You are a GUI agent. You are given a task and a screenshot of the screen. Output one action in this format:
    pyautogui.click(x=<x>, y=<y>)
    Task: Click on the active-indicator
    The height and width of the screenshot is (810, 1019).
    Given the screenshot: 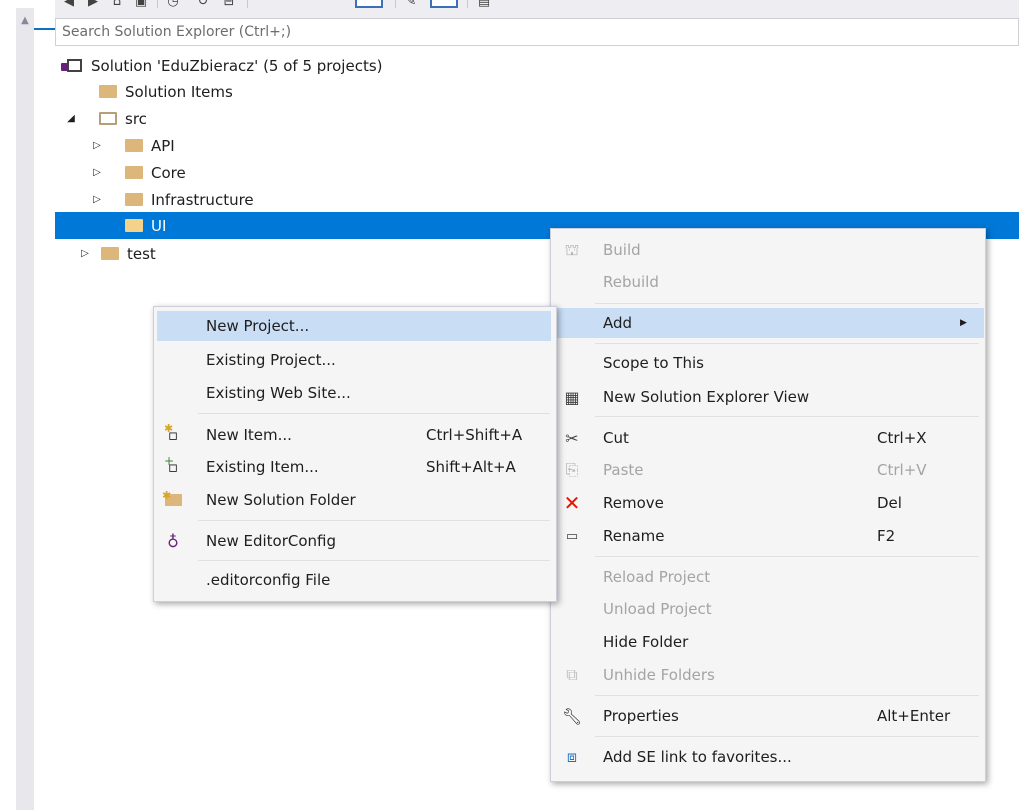 What is the action you would take?
    pyautogui.click(x=44, y=29)
    